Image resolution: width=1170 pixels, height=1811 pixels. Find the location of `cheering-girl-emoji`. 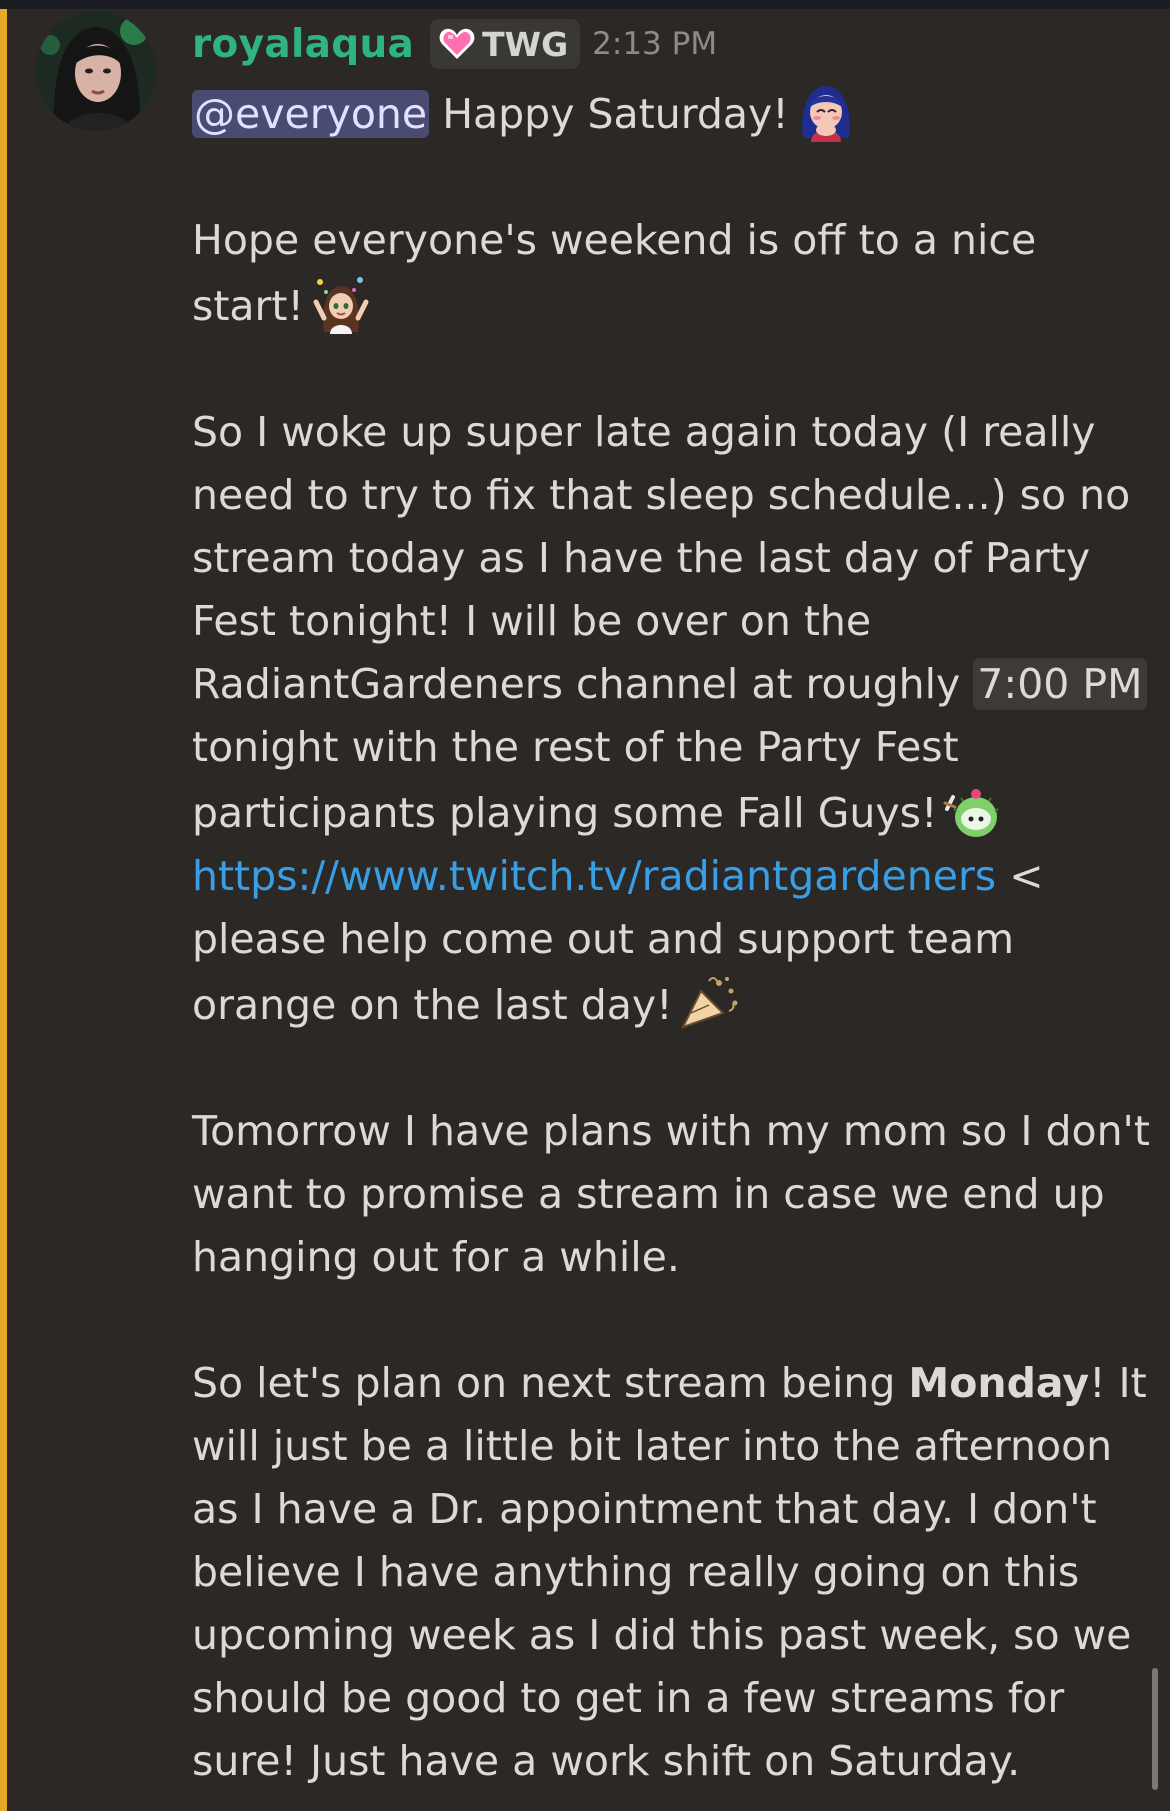

cheering-girl-emoji is located at coordinates (341, 303).